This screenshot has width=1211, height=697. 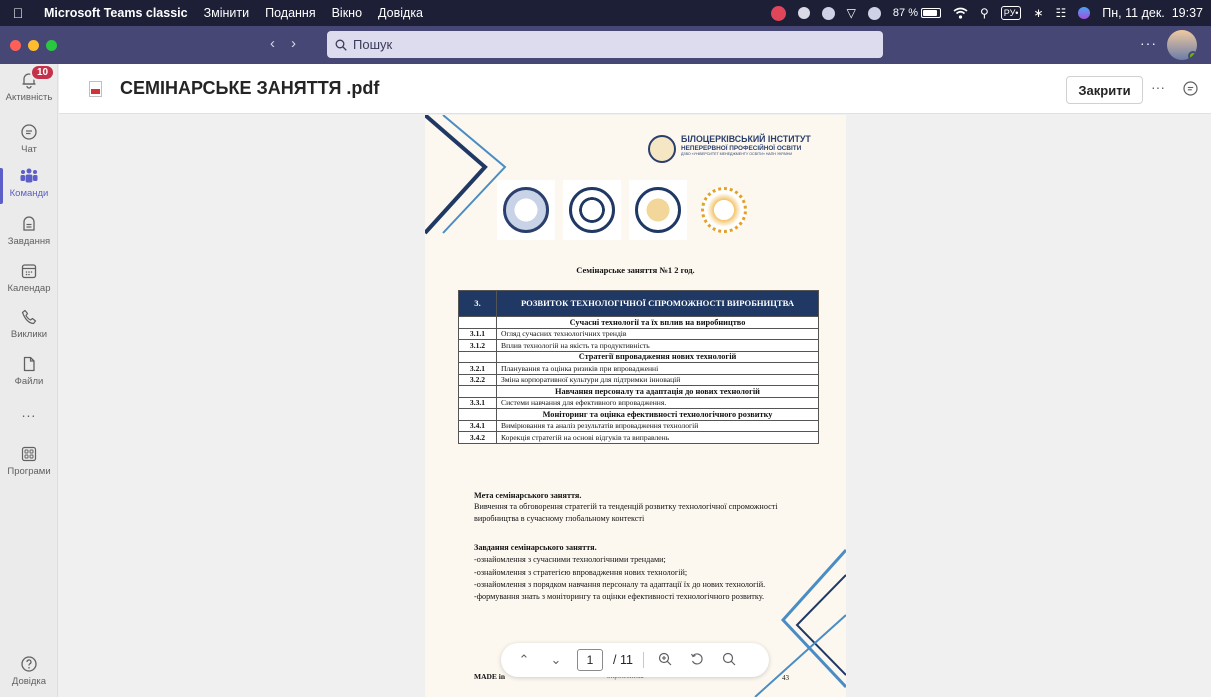 I want to click on rail-item-assignments: Завдання, so click(x=29, y=230).